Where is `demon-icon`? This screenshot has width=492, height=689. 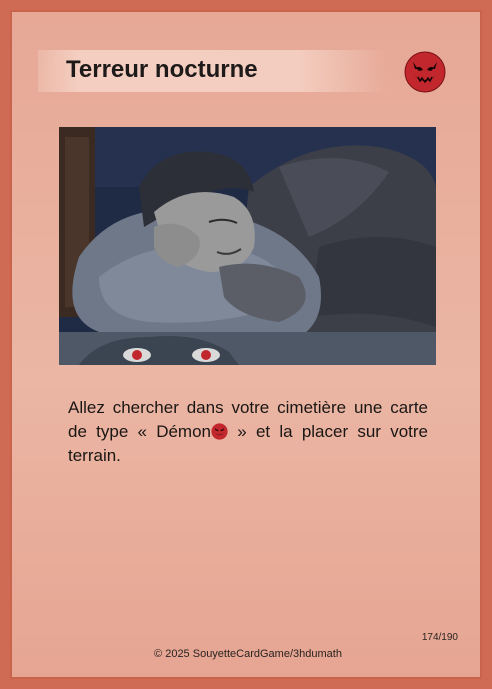
demon-icon is located at coordinates (425, 72).